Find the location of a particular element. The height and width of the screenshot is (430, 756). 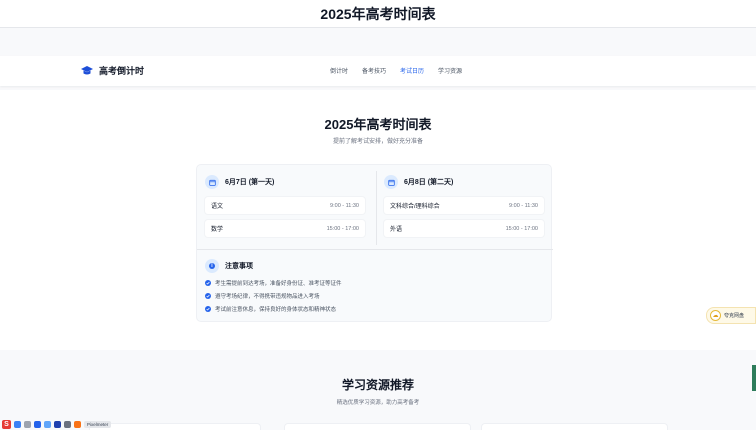

nav-item-calendar: 考试日历 is located at coordinates (412, 70).